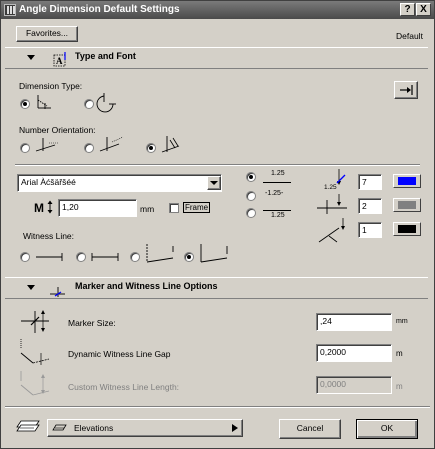 Image resolution: width=435 pixels, height=449 pixels. What do you see at coordinates (59, 427) in the screenshot?
I see `layer-stack-icon` at bounding box center [59, 427].